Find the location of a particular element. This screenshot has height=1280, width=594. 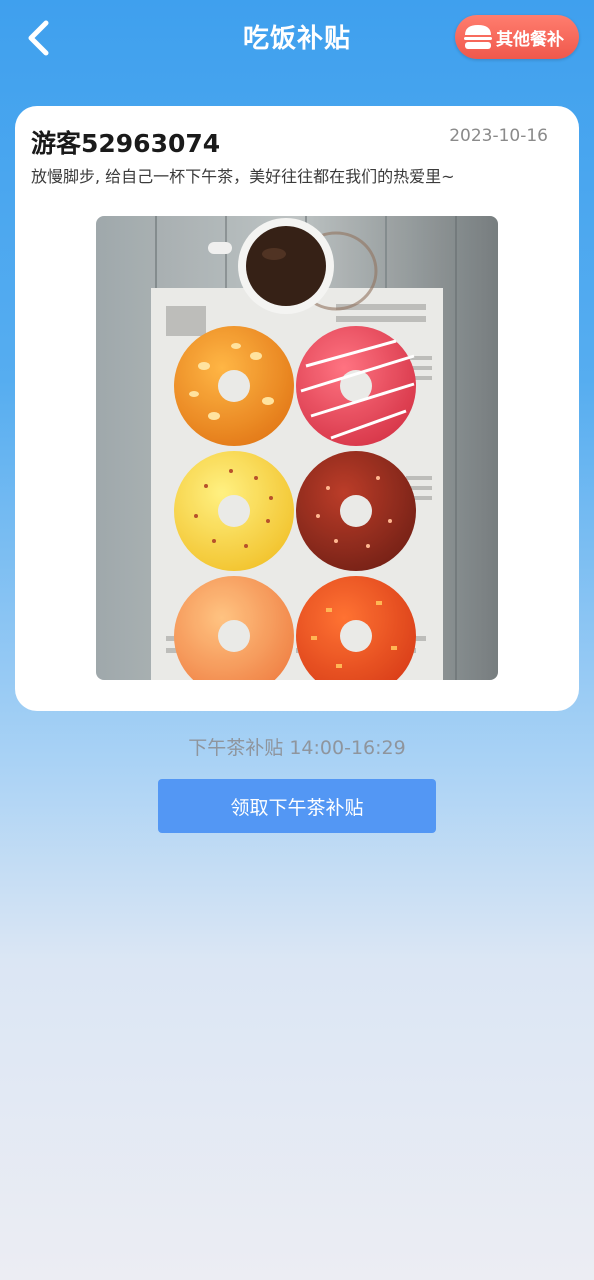

other-meal-subsidy-label: 其他餐补 is located at coordinates (530, 39).